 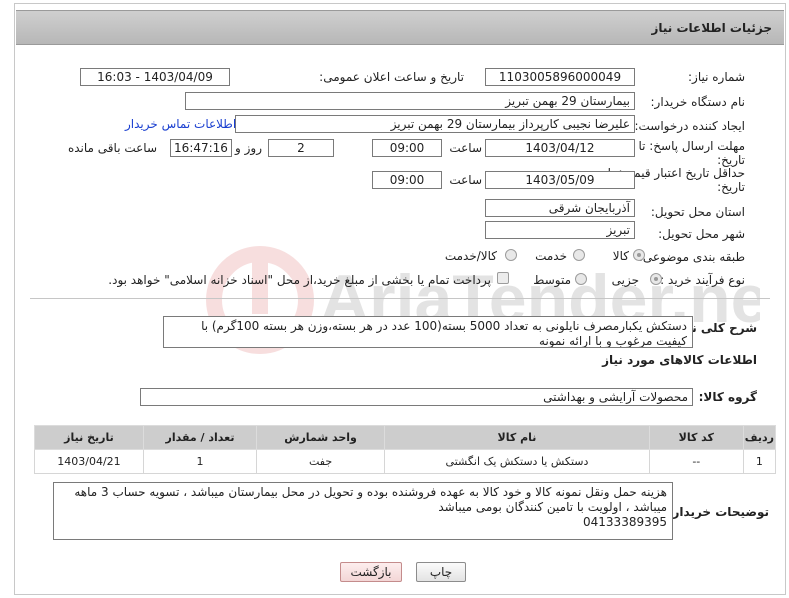 I want to click on cell-row: 1, so click(x=759, y=461).